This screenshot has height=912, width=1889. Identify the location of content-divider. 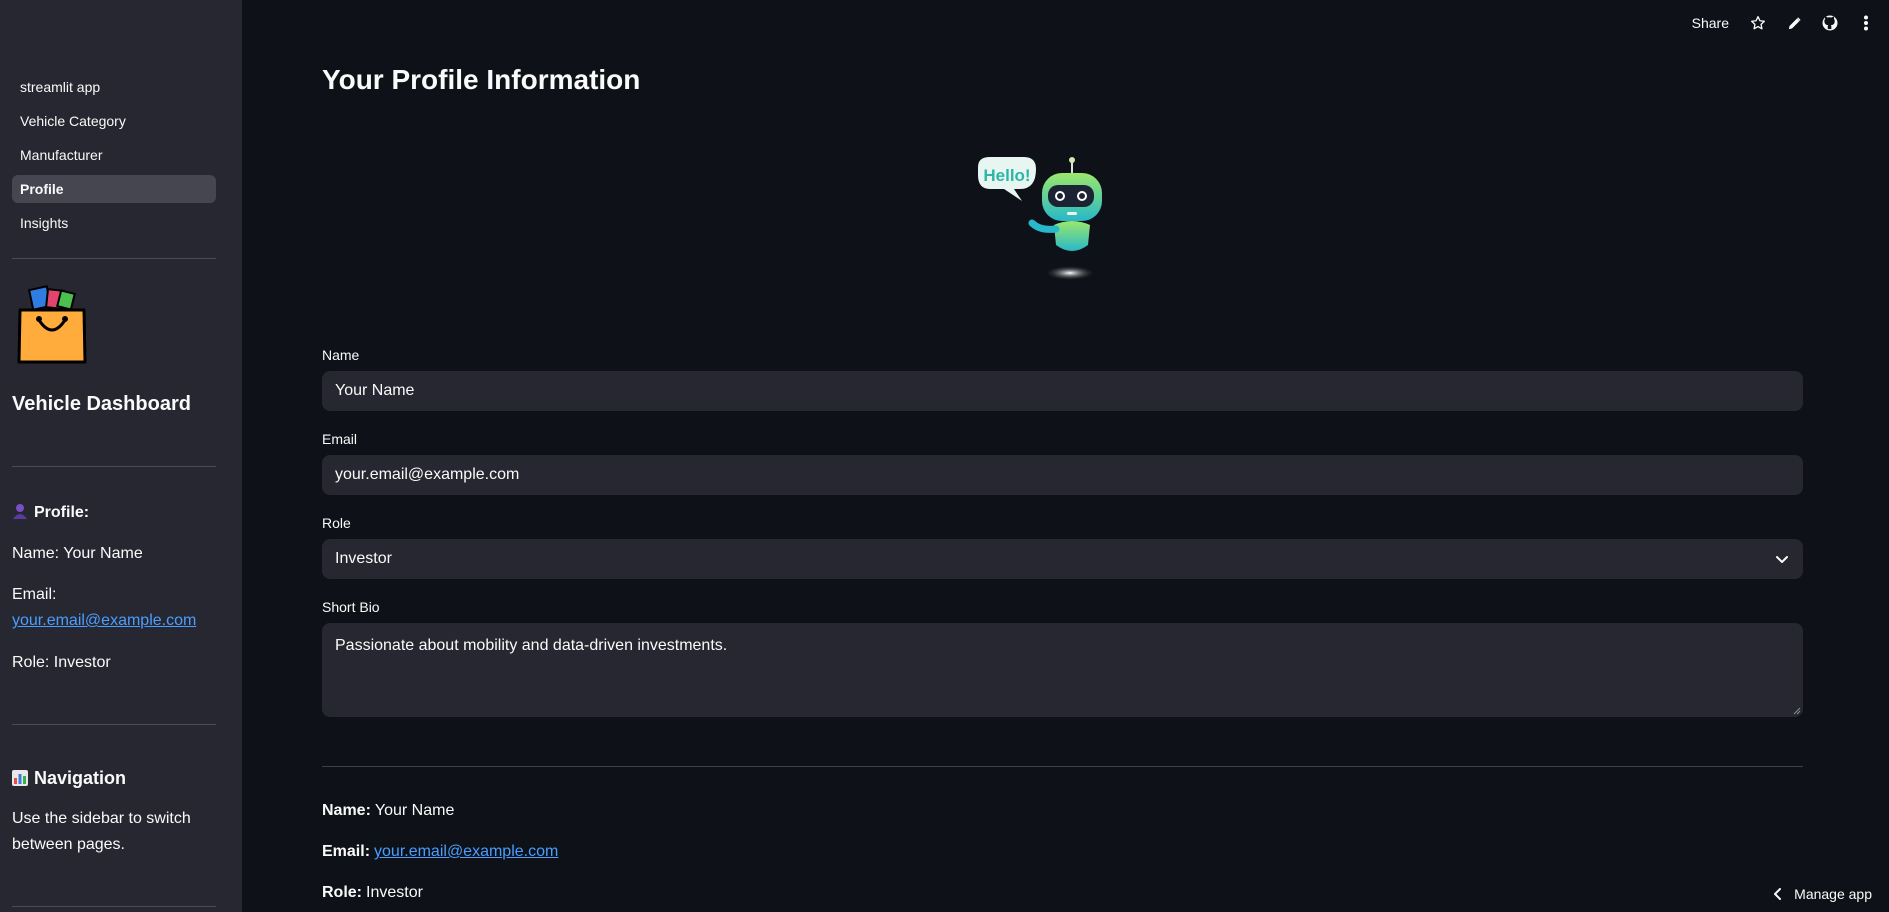
(1062, 766).